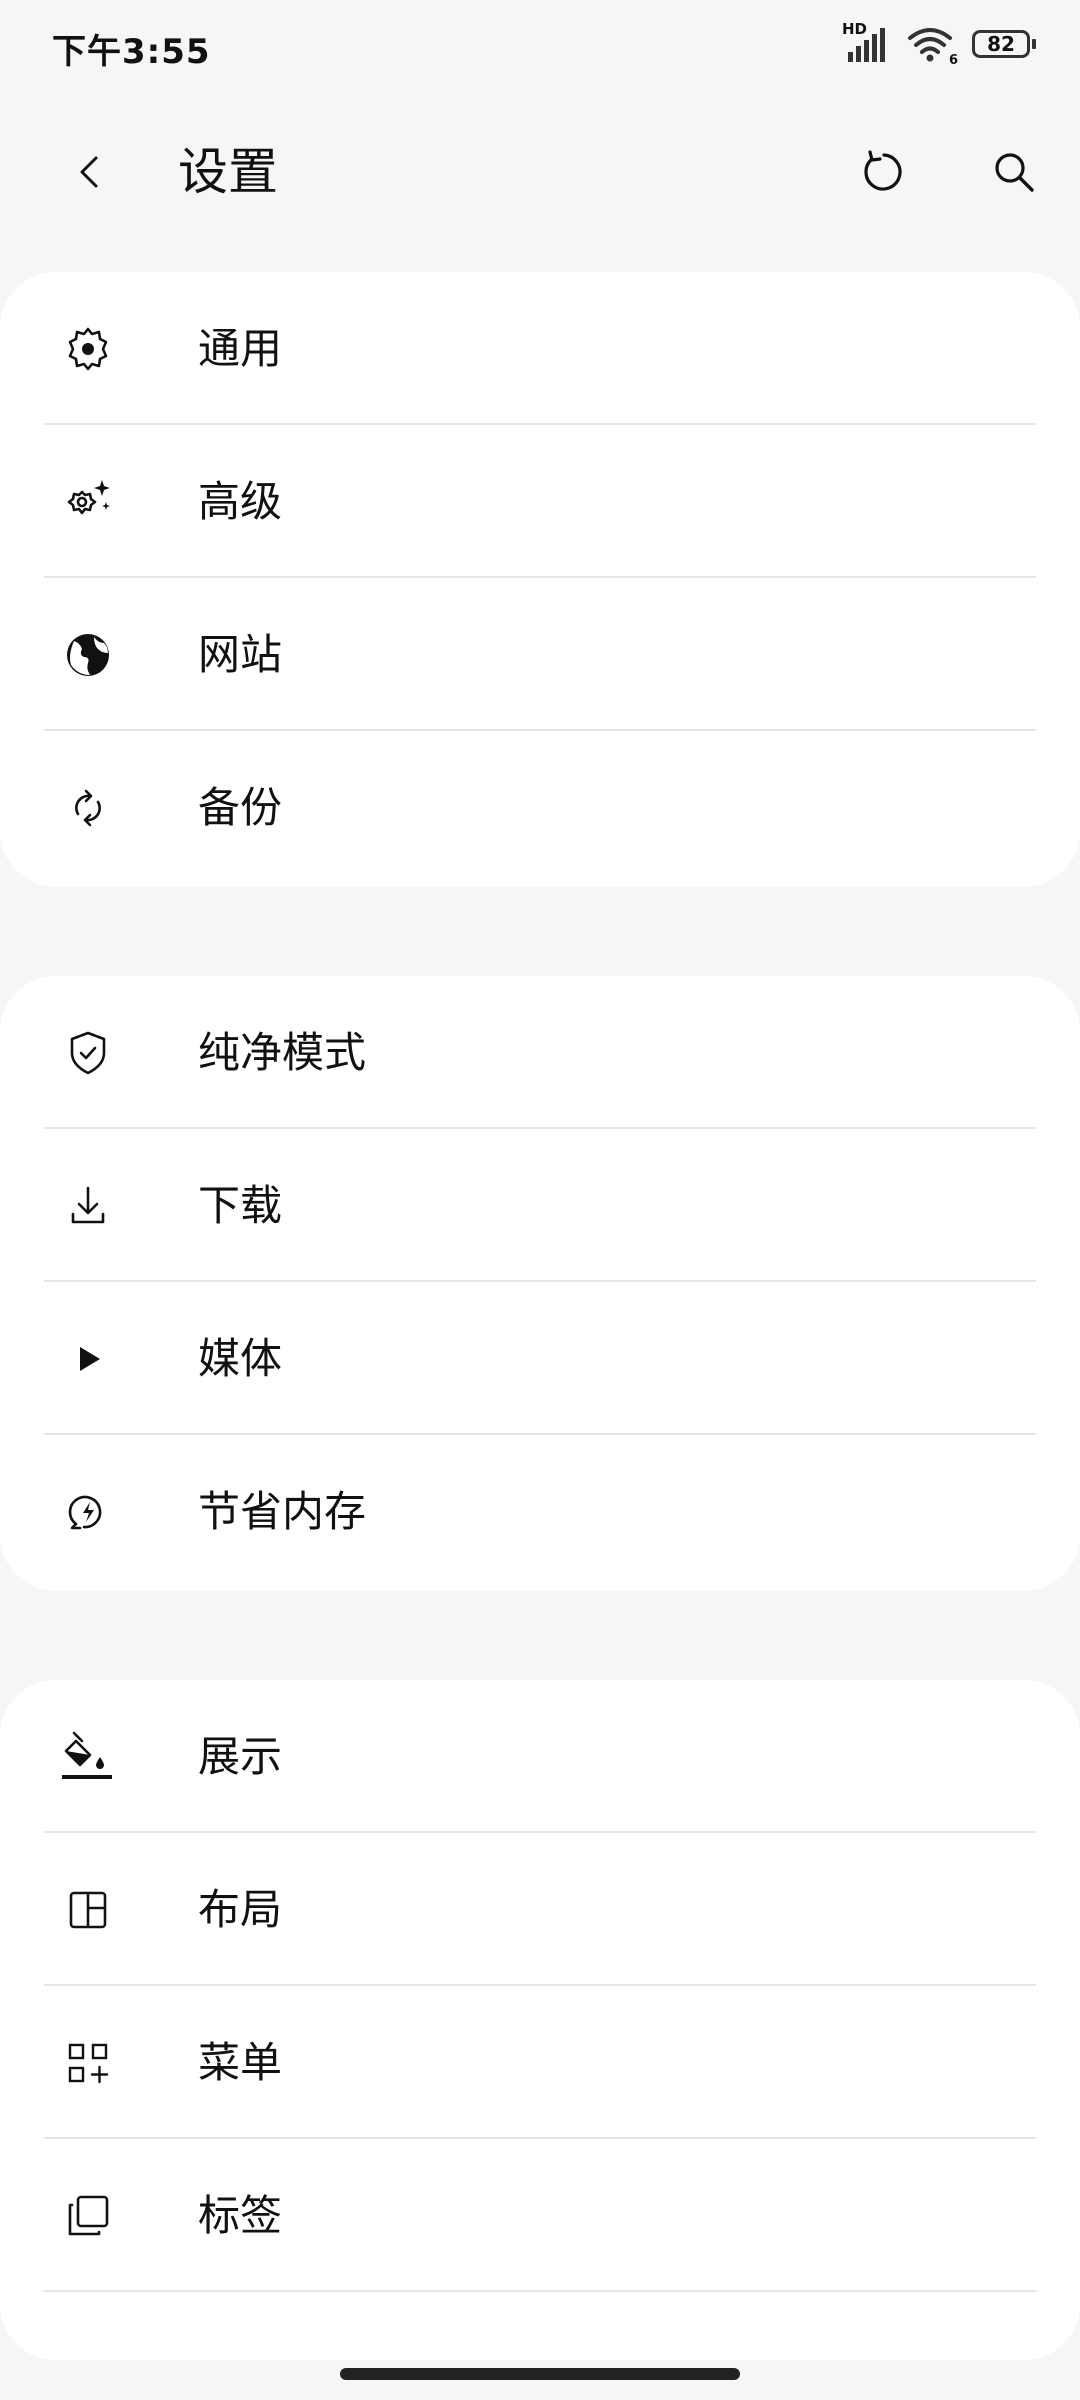 The height and width of the screenshot is (2400, 1080). I want to click on settings-item-menu: 菜单, so click(540, 2062).